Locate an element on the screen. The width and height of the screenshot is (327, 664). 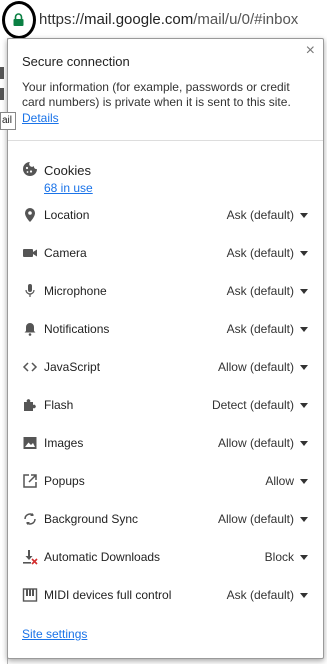
url-text: https://mail.google.com/mail/u/0/#inbox is located at coordinates (168, 19).